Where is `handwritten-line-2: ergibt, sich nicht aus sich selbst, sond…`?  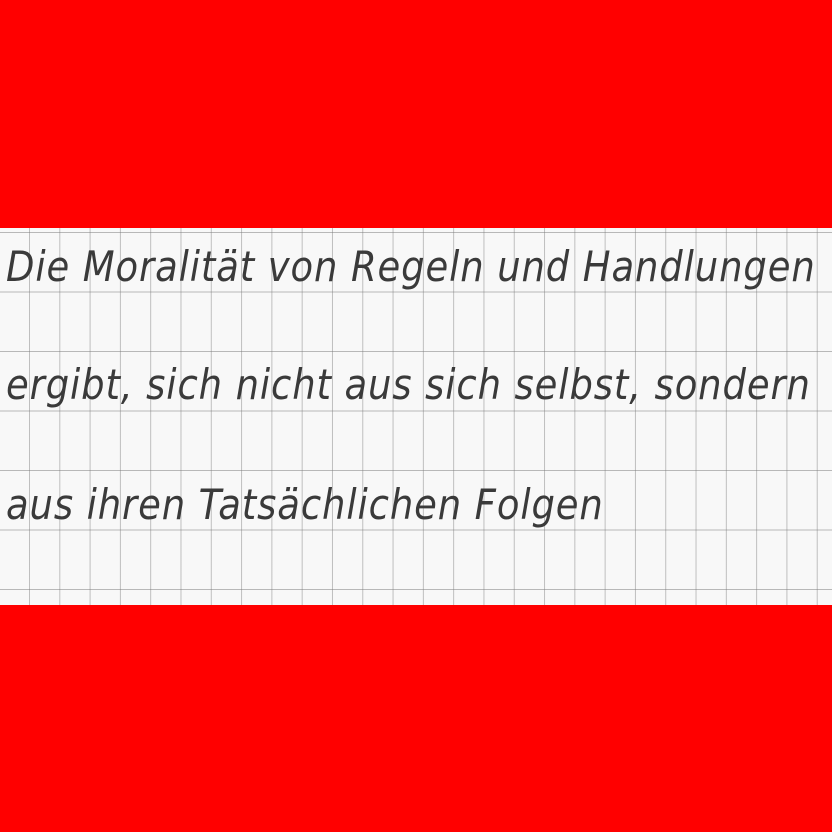
handwritten-line-2: ergibt, sich nicht aus sich selbst, sond… is located at coordinates (408, 384).